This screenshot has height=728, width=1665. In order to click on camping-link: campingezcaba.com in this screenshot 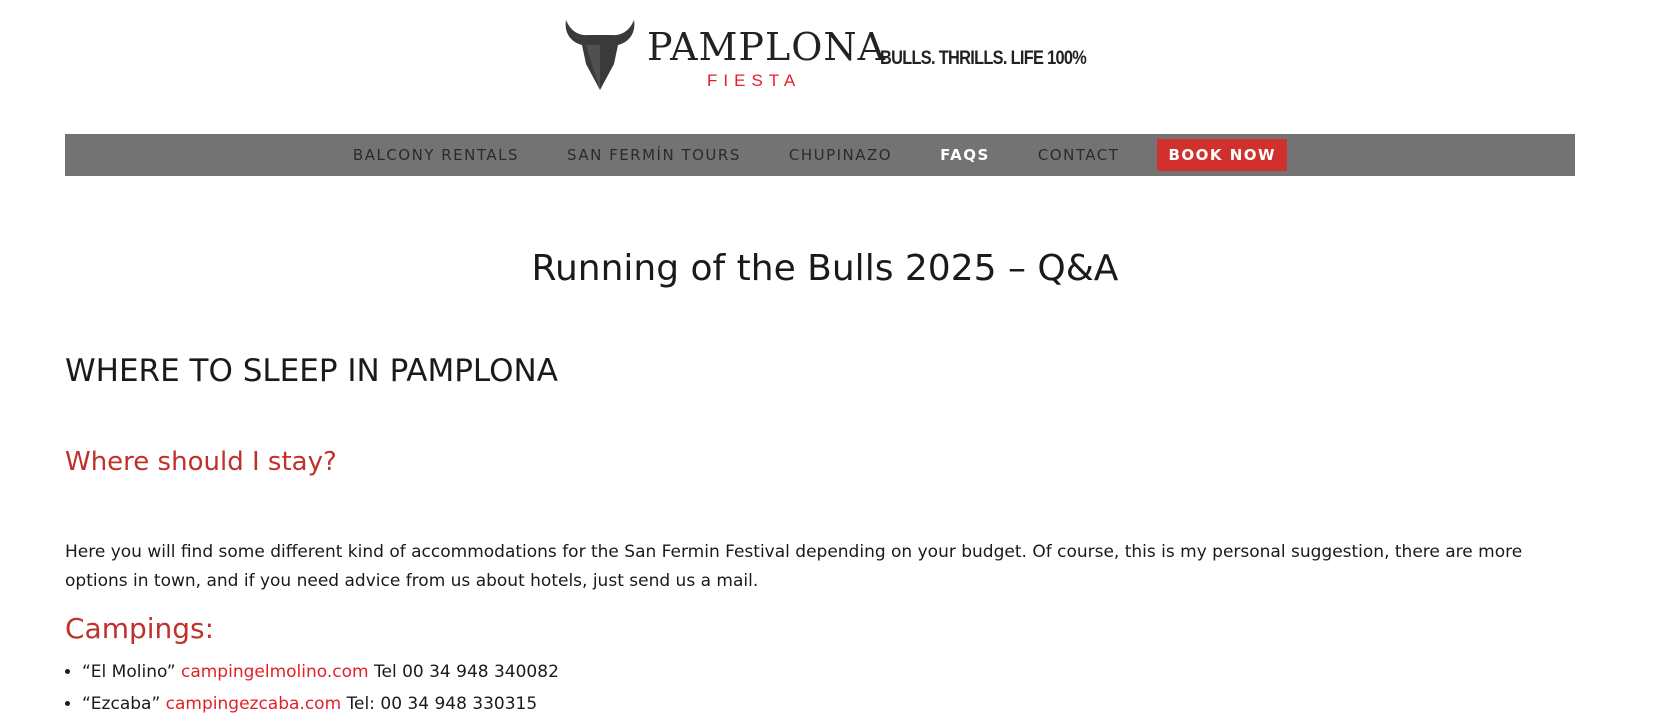, I will do `click(253, 704)`.